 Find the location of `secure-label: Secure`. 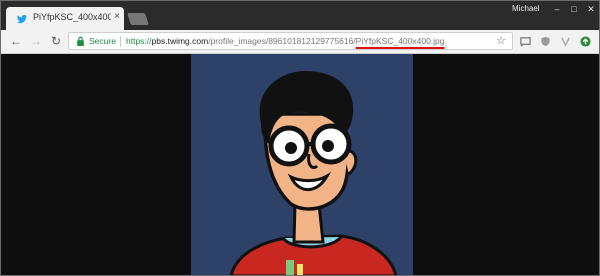

secure-label: Secure is located at coordinates (102, 41).